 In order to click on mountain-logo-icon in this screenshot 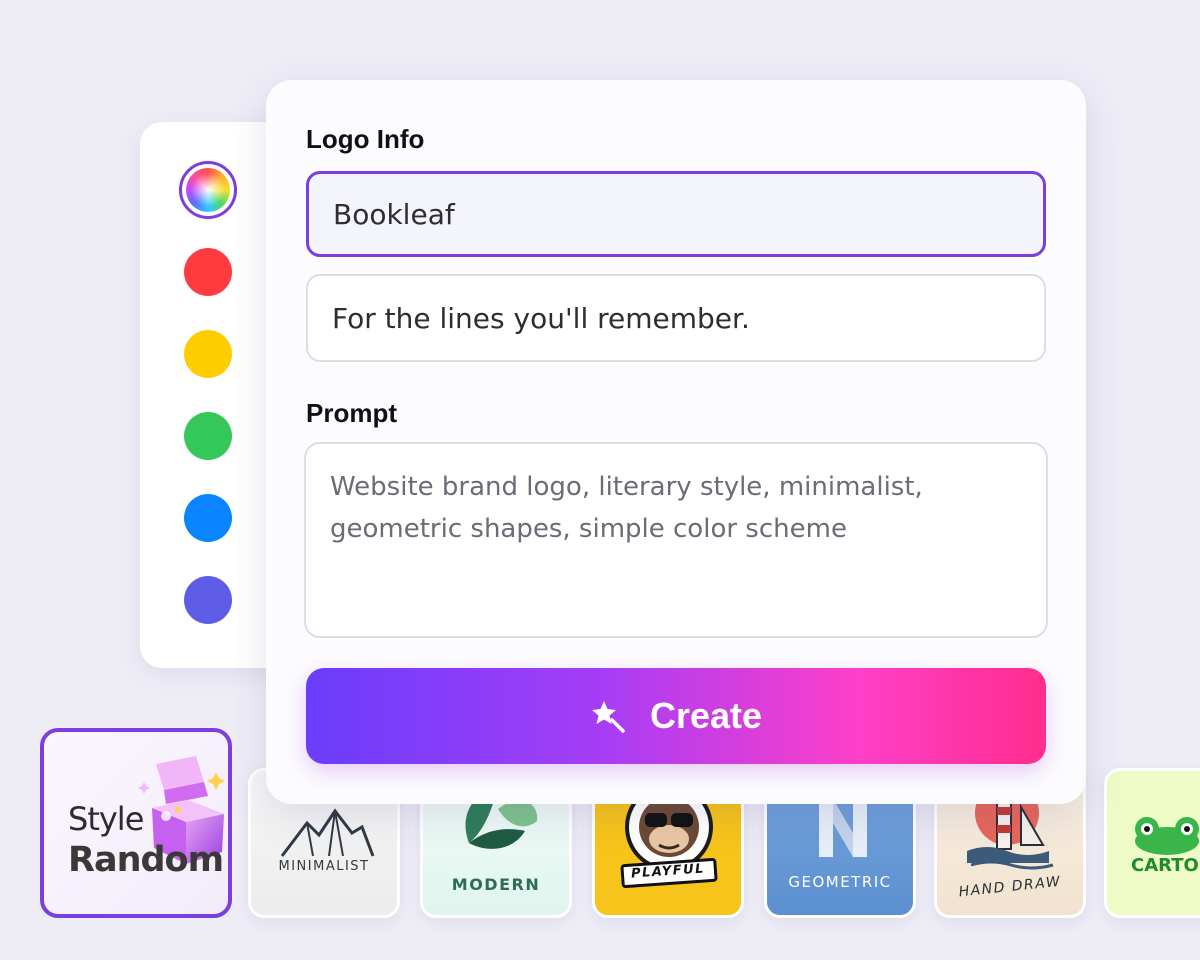, I will do `click(327, 832)`.